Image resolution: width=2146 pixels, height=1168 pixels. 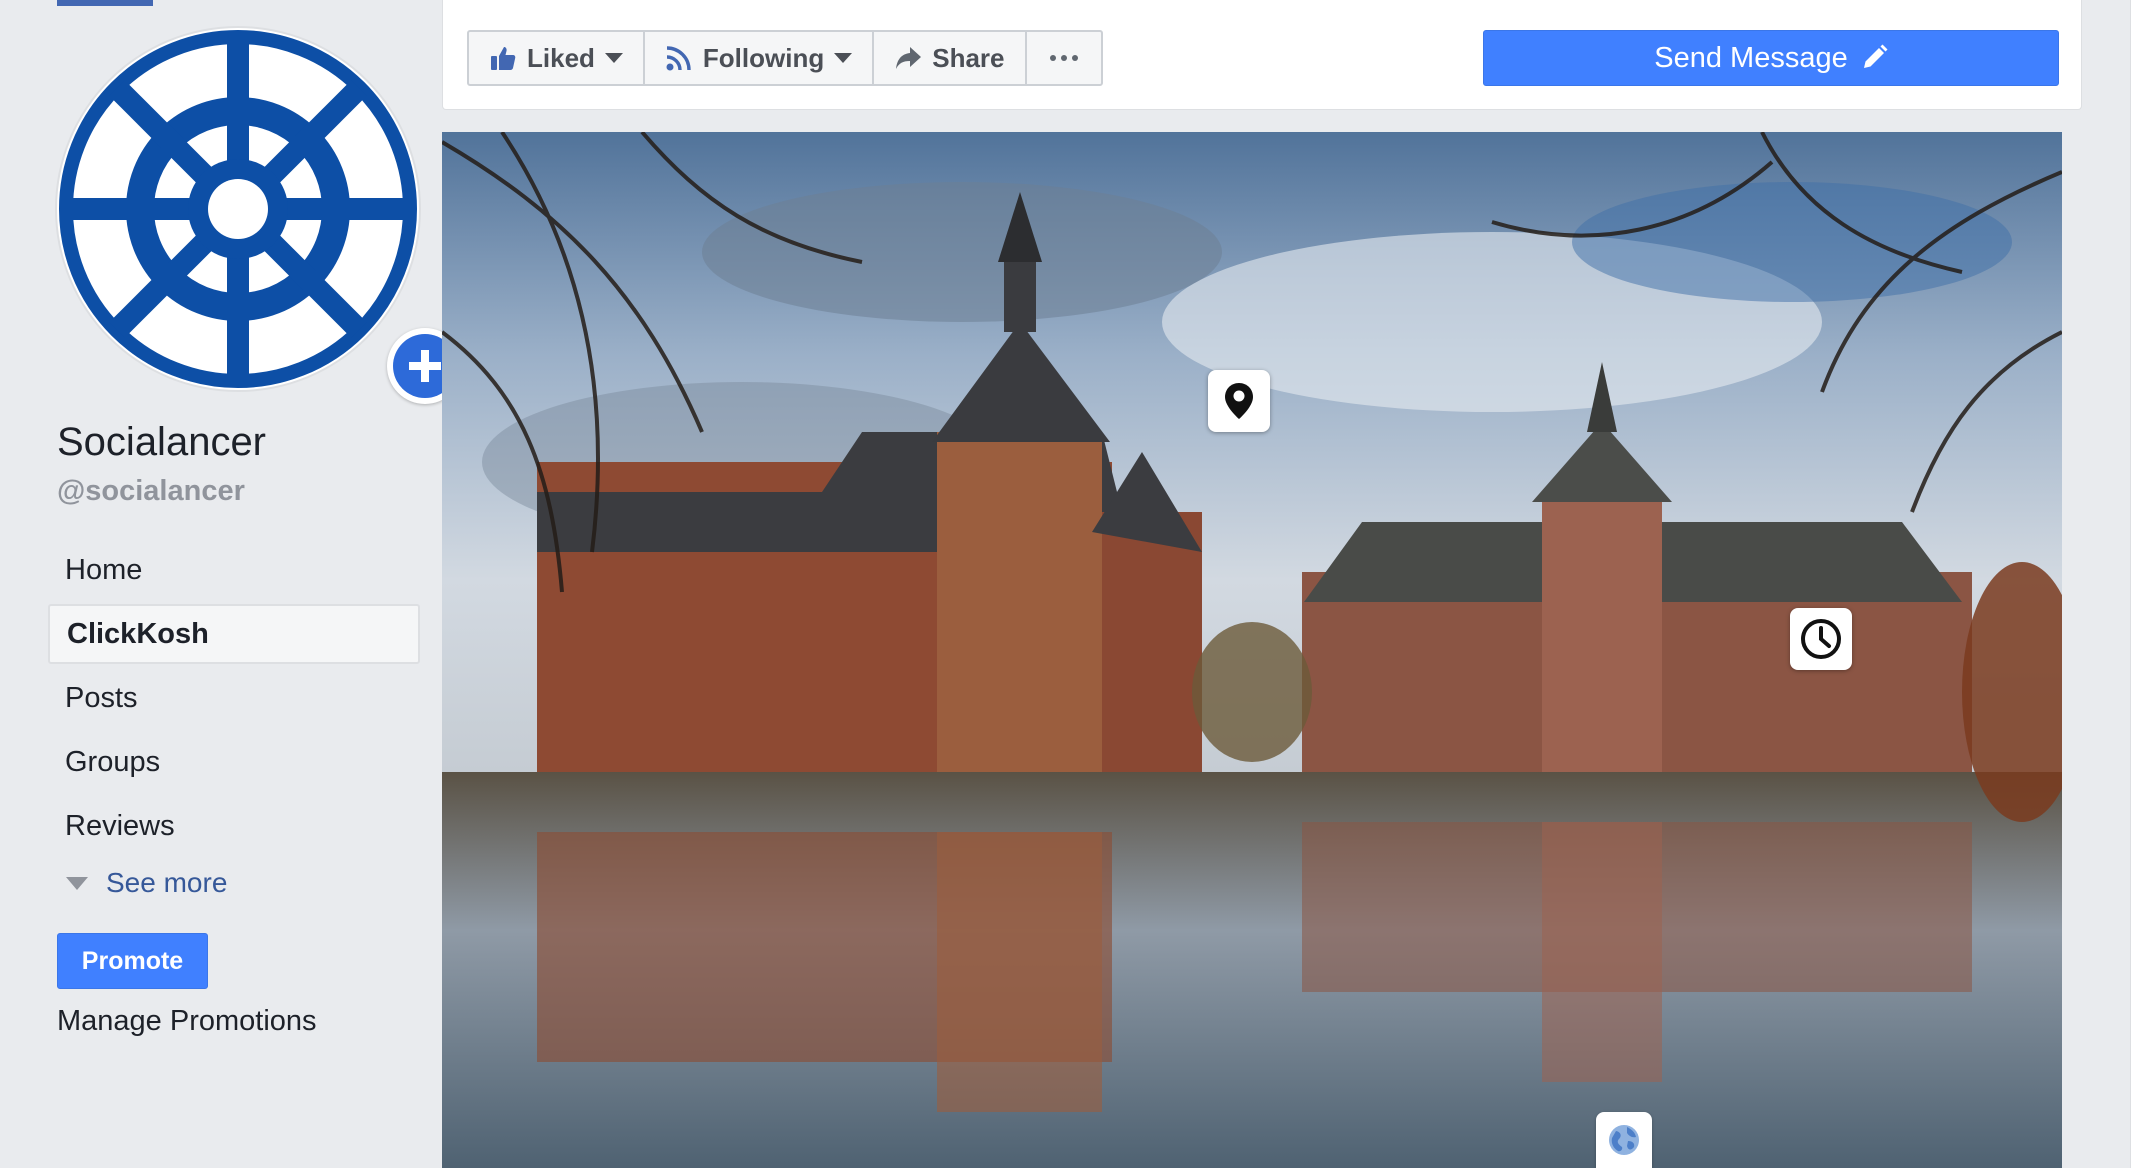 I want to click on page-avatar, so click(x=260, y=216).